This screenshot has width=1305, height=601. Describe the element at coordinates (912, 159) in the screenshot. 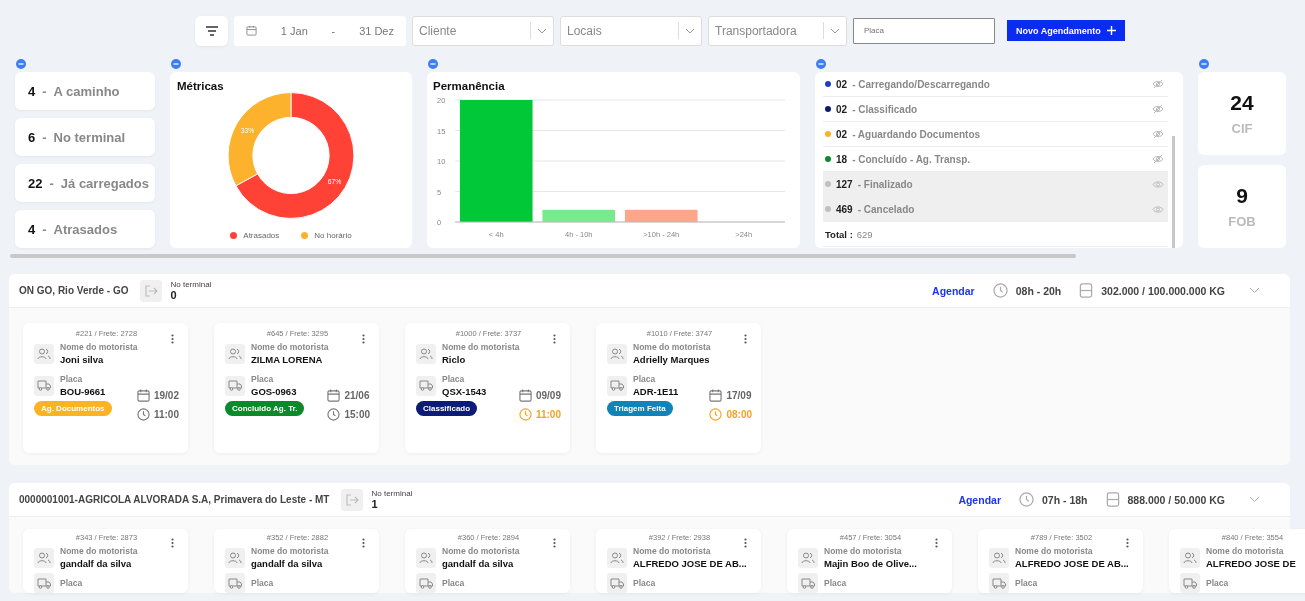

I see `status-label: - Concluído - Ag. Transp.` at that location.